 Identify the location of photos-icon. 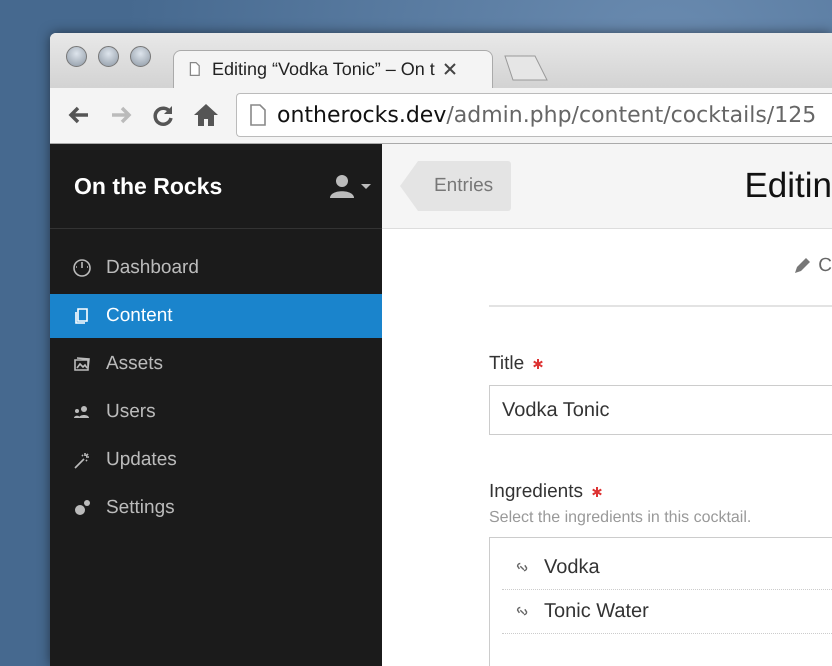
(82, 364).